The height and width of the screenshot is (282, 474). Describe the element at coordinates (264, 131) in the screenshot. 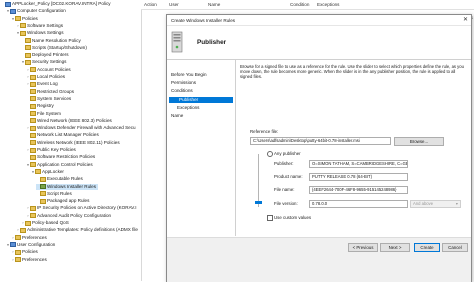

I see `reference-file-label: Reference file:` at that location.